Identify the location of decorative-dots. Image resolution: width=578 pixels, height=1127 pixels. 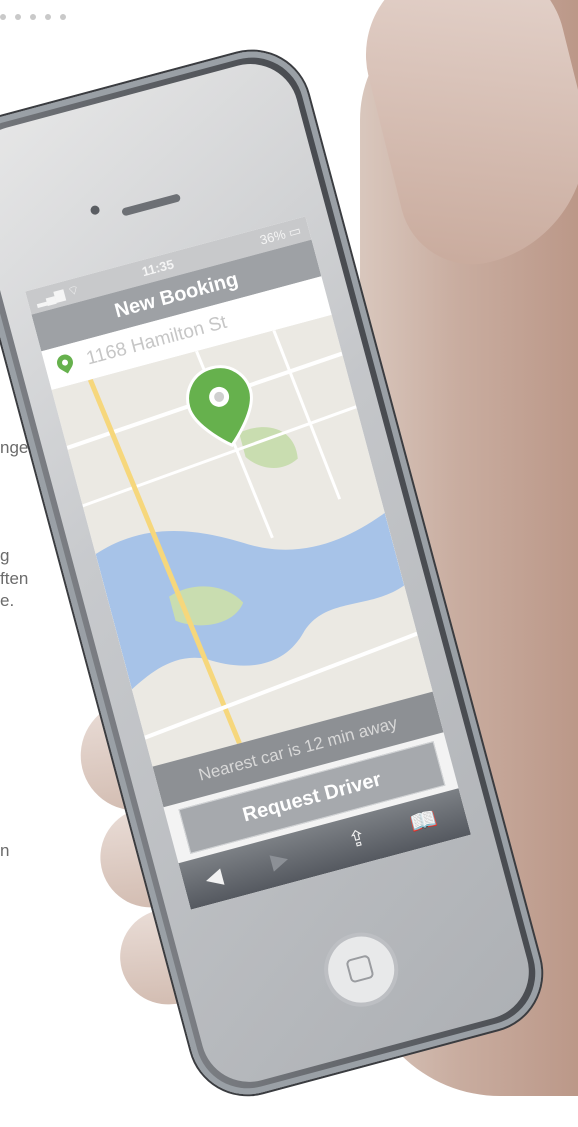
(33, 17).